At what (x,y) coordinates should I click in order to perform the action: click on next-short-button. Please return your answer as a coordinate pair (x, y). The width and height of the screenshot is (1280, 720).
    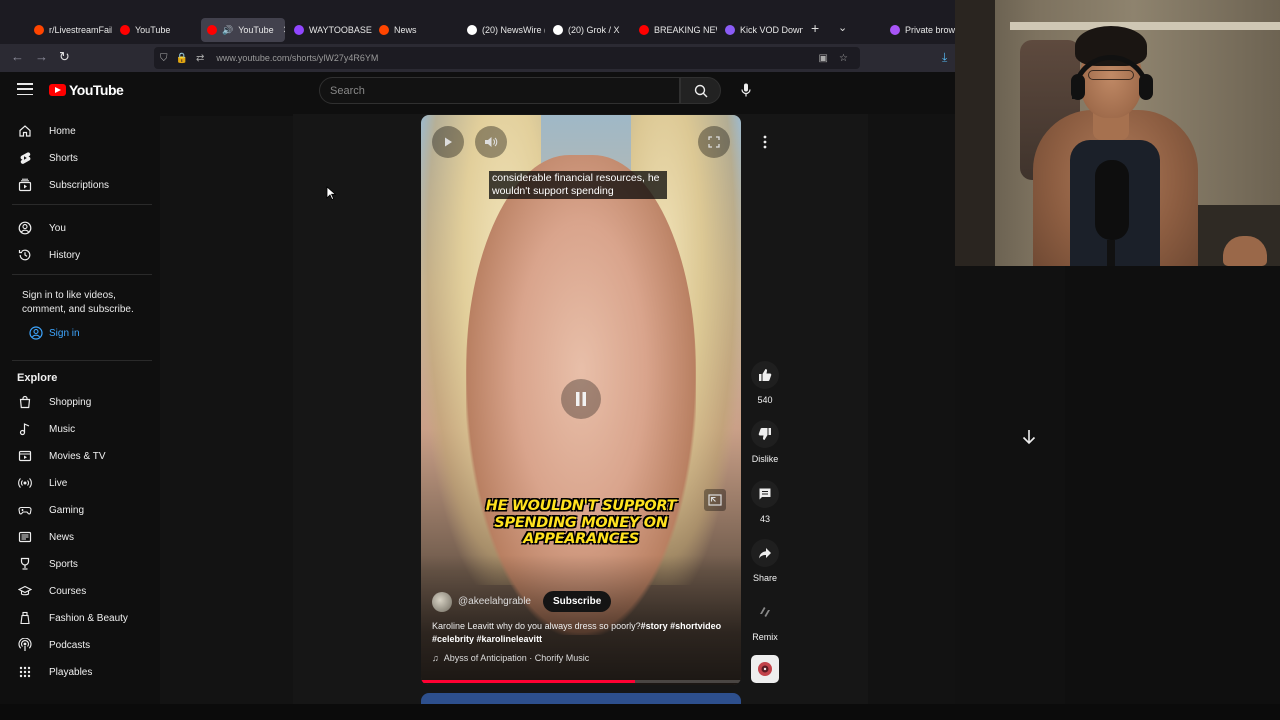
    Looking at the image, I should click on (1029, 437).